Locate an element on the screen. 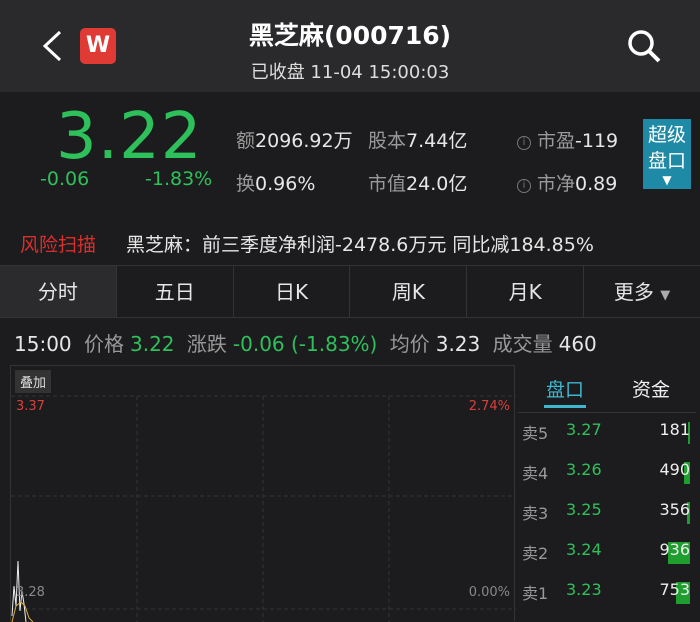 Image resolution: width=700 pixels, height=622 pixels. ask-volume: 490 is located at coordinates (674, 469).